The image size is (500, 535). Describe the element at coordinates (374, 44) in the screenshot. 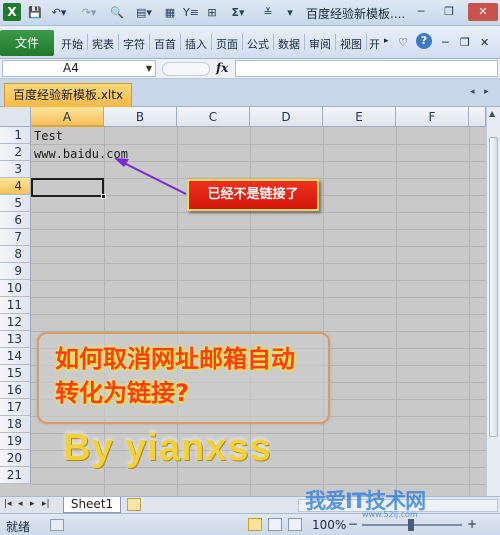

I see `tab-developer: 开` at that location.